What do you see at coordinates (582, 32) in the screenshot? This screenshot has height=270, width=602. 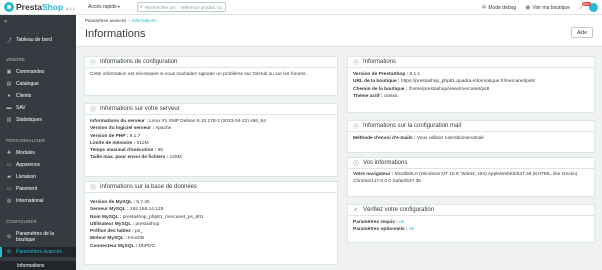 I see `help-button: Aide` at bounding box center [582, 32].